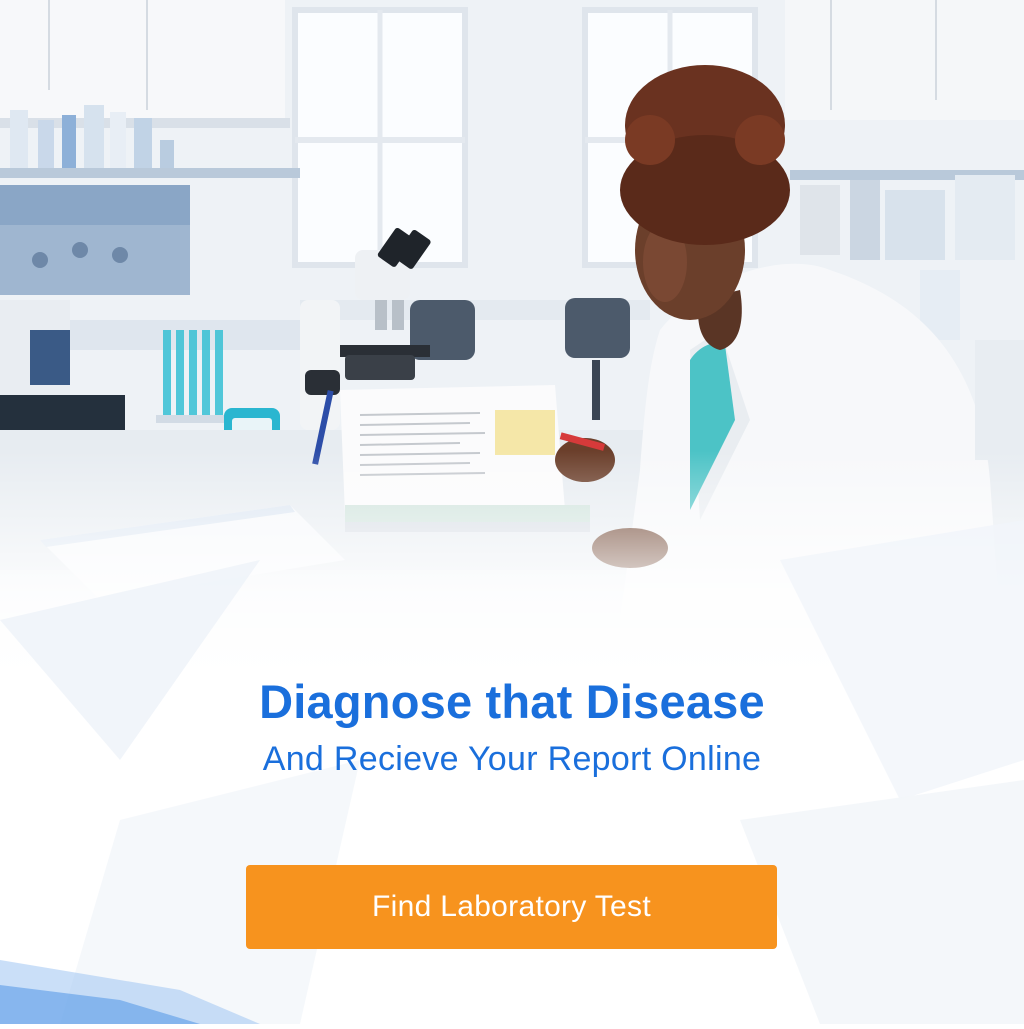 This screenshot has width=1024, height=1029. What do you see at coordinates (512, 701) in the screenshot?
I see `headline: Diagnose that Disease` at bounding box center [512, 701].